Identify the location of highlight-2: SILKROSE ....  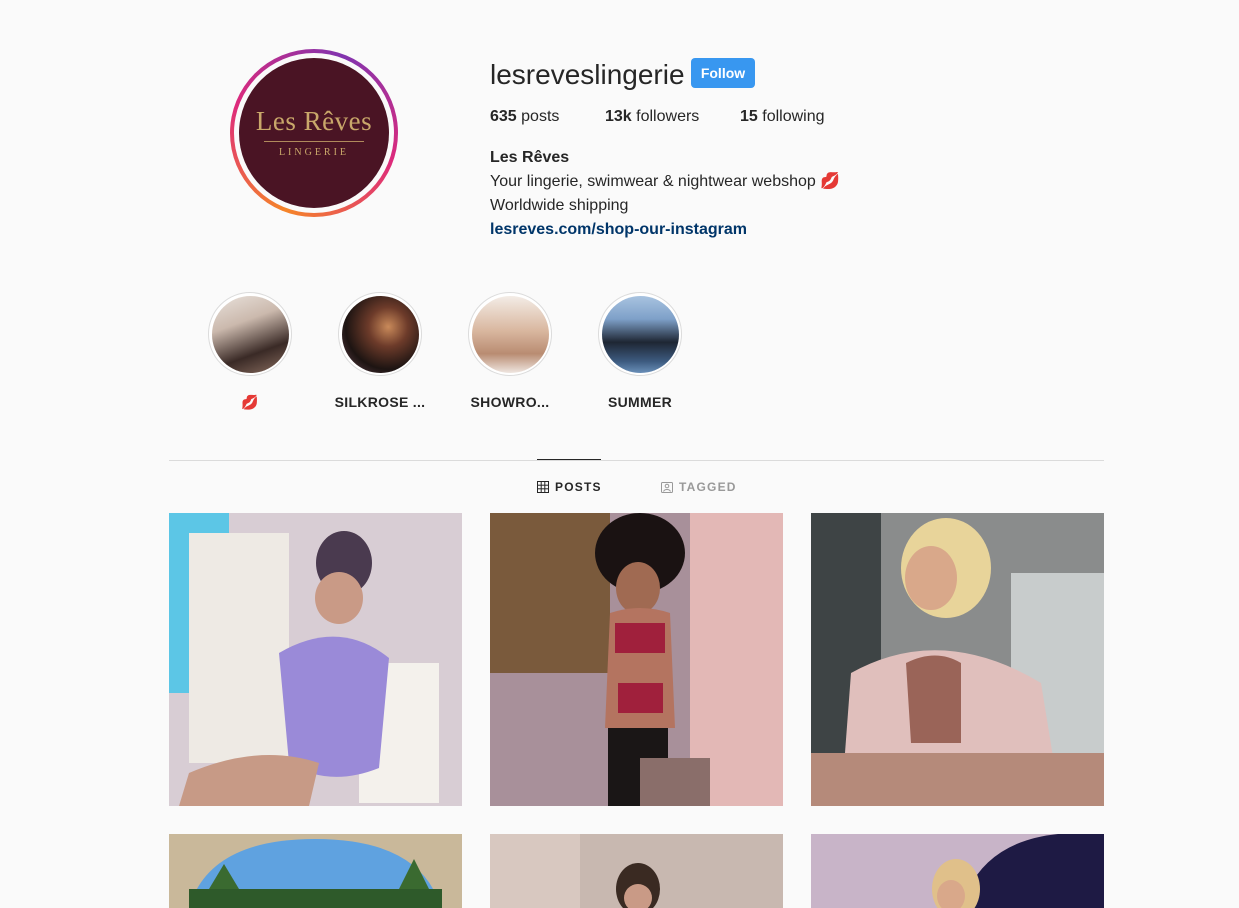
(380, 351).